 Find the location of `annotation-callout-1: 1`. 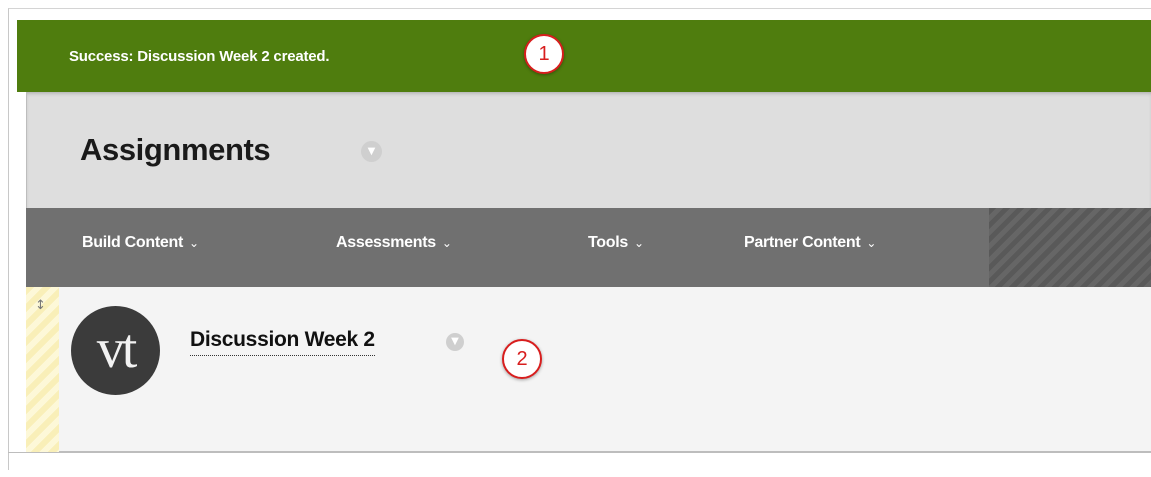

annotation-callout-1: 1 is located at coordinates (544, 54).